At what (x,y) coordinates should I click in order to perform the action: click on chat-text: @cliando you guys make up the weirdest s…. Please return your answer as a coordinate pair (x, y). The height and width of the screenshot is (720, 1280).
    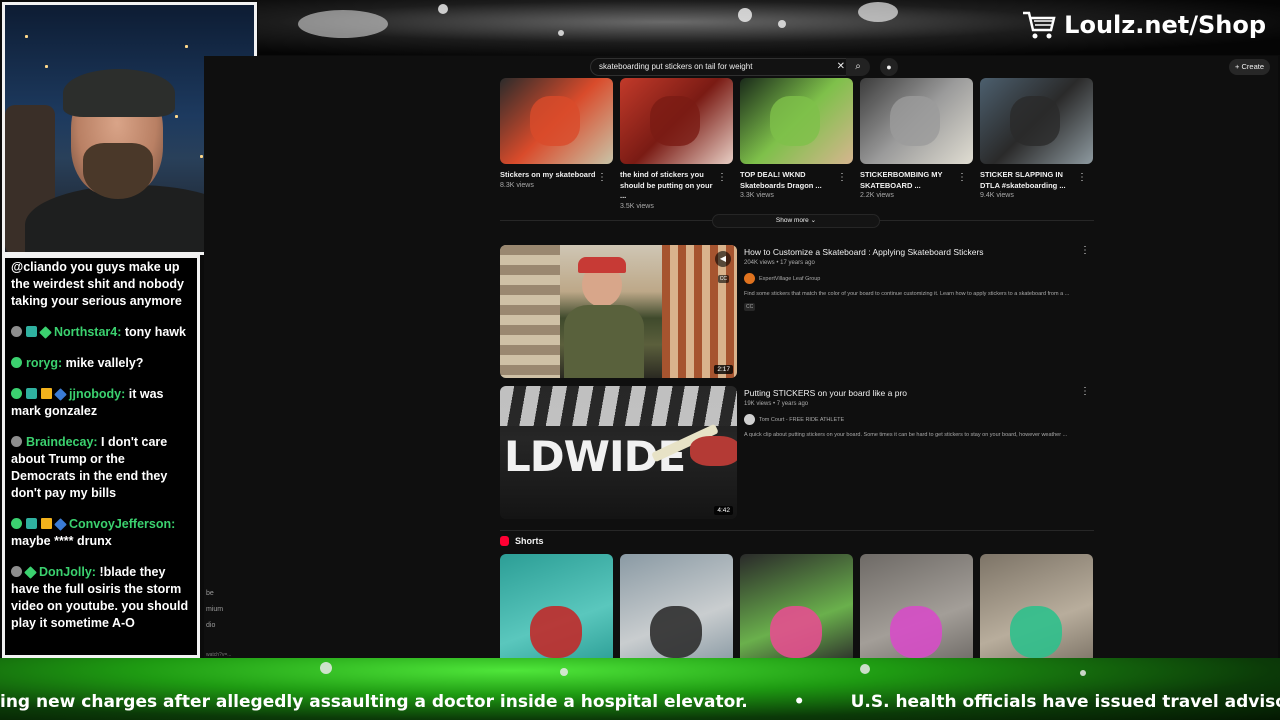
    Looking at the image, I should click on (97, 284).